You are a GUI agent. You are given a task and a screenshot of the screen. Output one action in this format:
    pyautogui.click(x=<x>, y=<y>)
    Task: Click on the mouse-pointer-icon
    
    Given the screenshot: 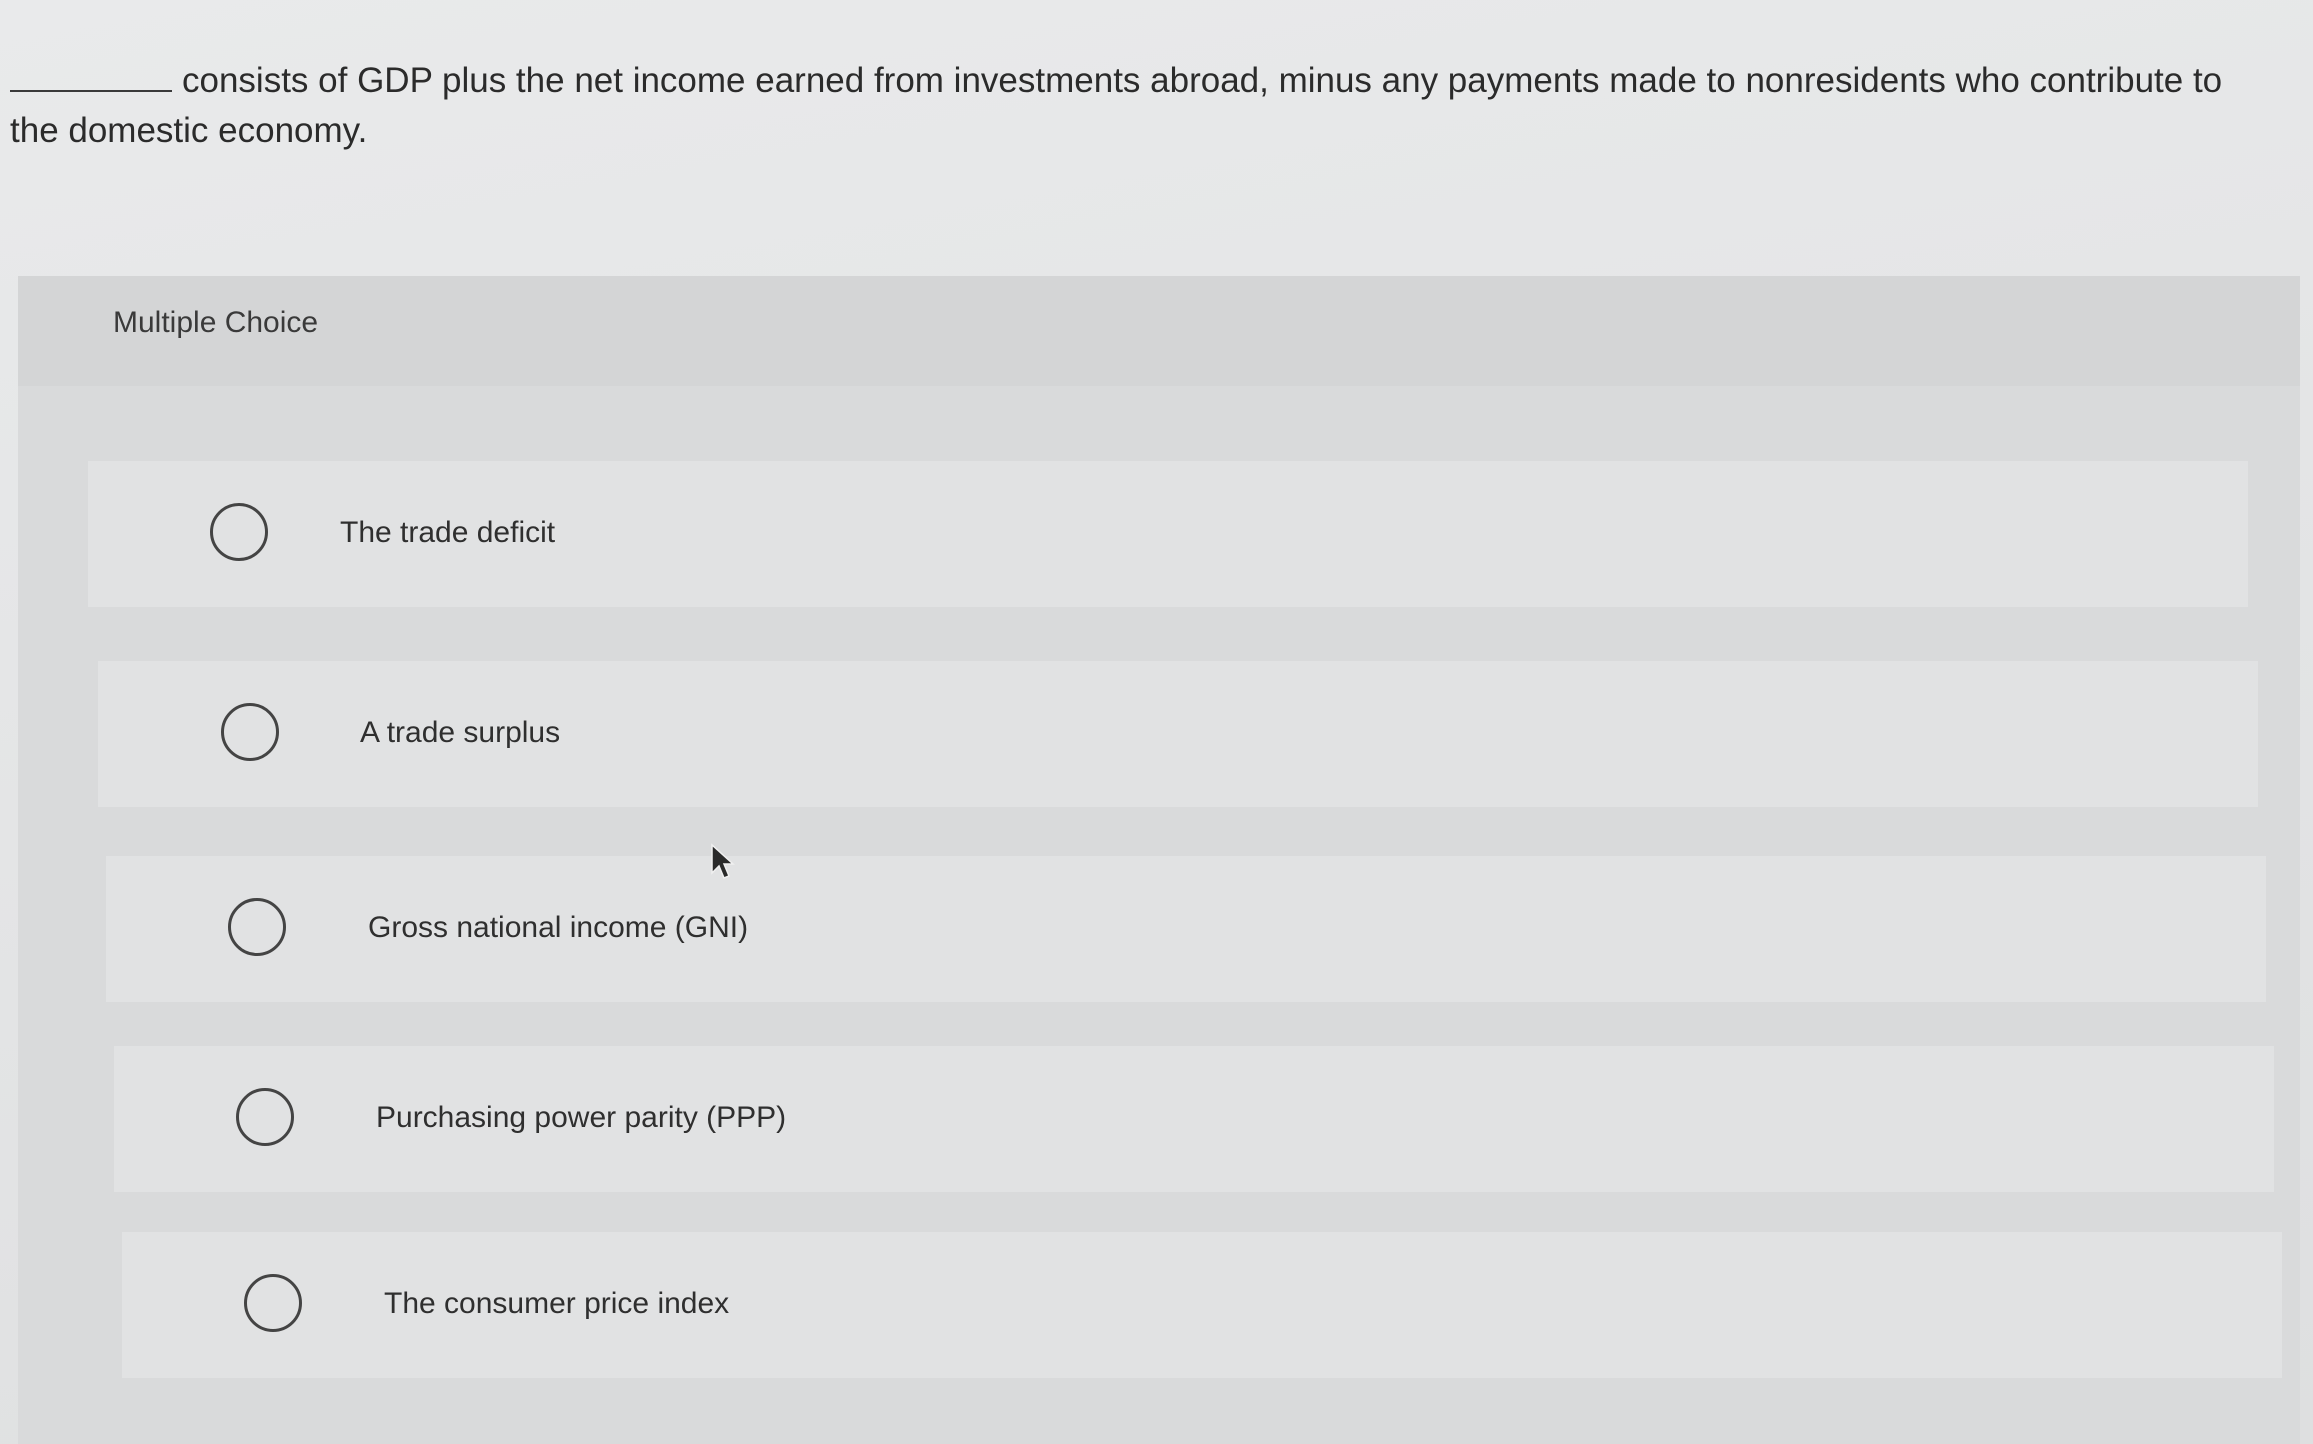 What is the action you would take?
    pyautogui.click(x=723, y=861)
    